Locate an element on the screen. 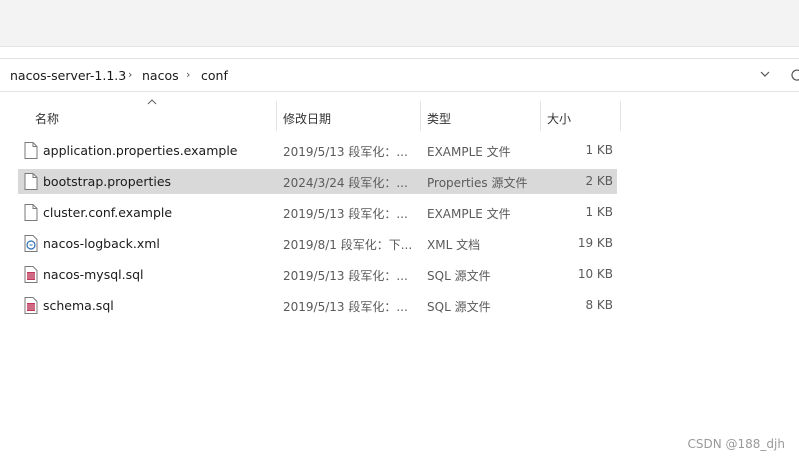  address-bar: nacos-server-1.1.3 › nacos › conf is located at coordinates (399, 75).